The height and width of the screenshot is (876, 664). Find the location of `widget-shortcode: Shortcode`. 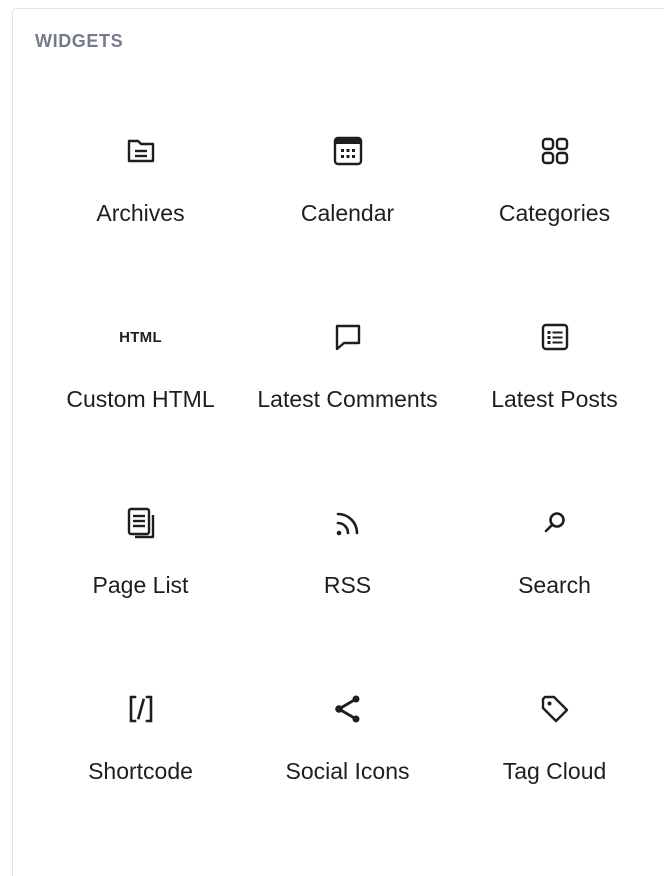

widget-shortcode: Shortcode is located at coordinates (140, 752).